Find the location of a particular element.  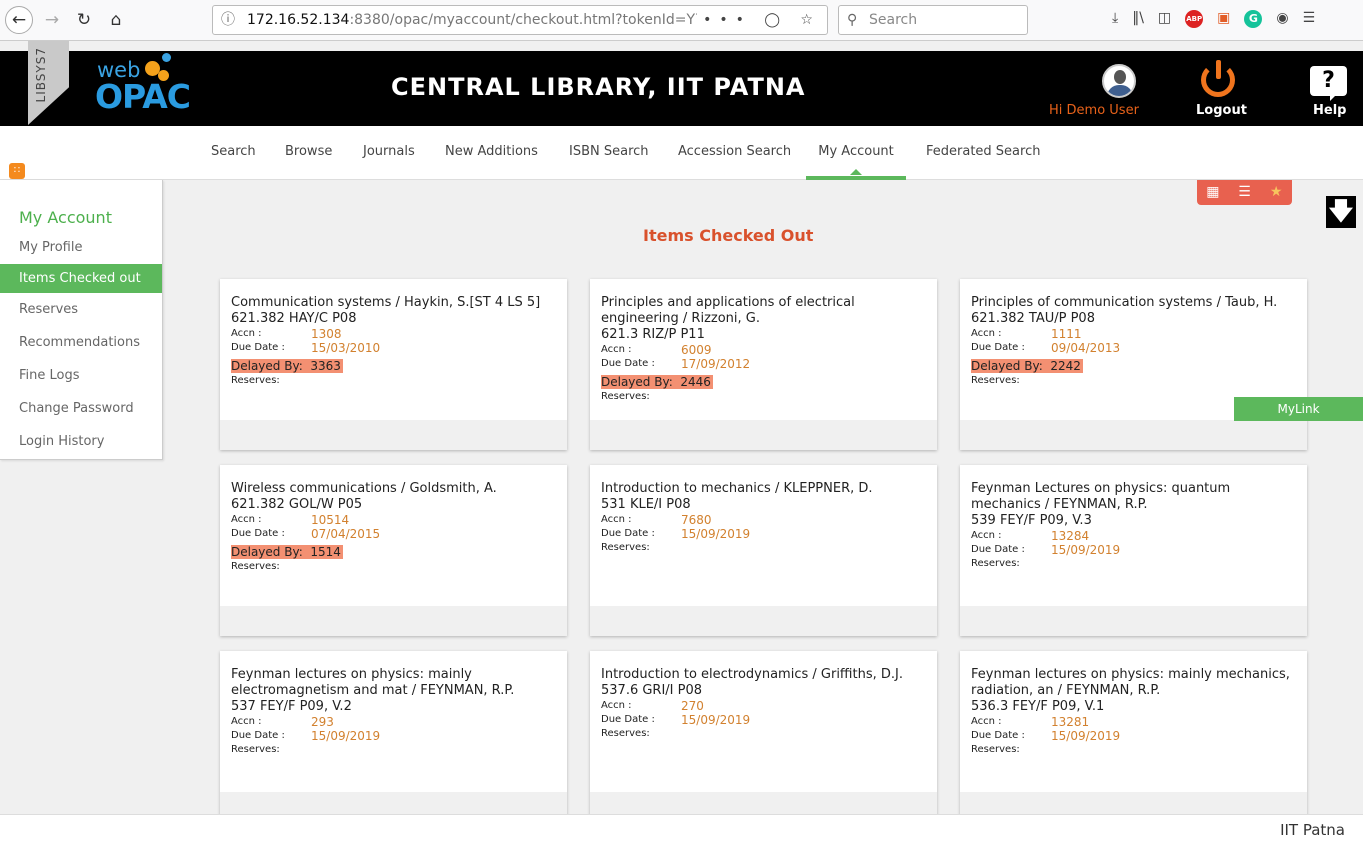

item-call-number: 531 KLE/I P08 is located at coordinates (646, 504).